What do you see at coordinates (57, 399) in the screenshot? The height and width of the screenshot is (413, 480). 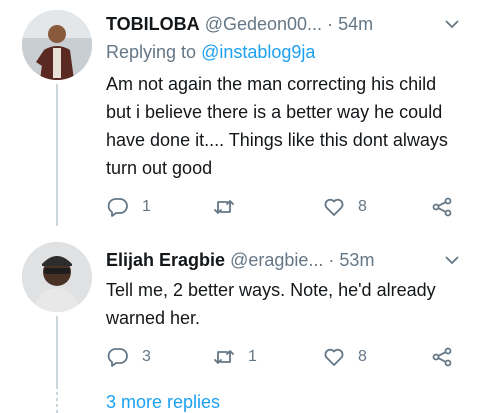 I see `thread-dotted-line` at bounding box center [57, 399].